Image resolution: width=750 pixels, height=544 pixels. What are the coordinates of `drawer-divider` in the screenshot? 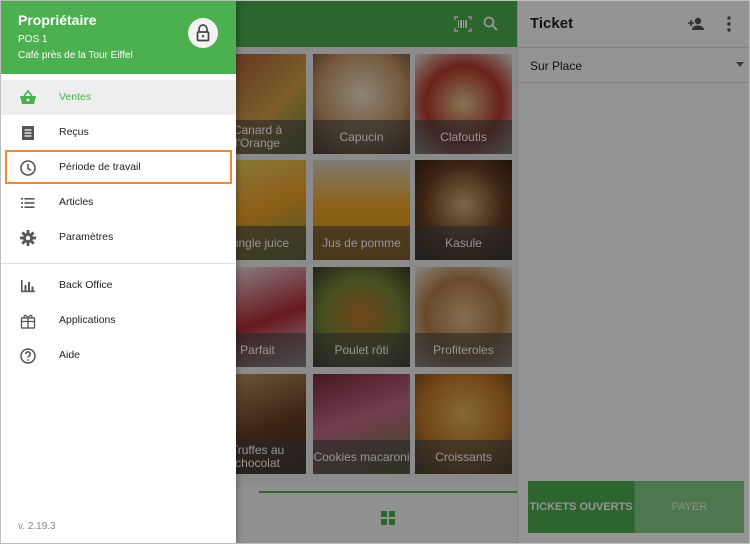 It's located at (118, 263).